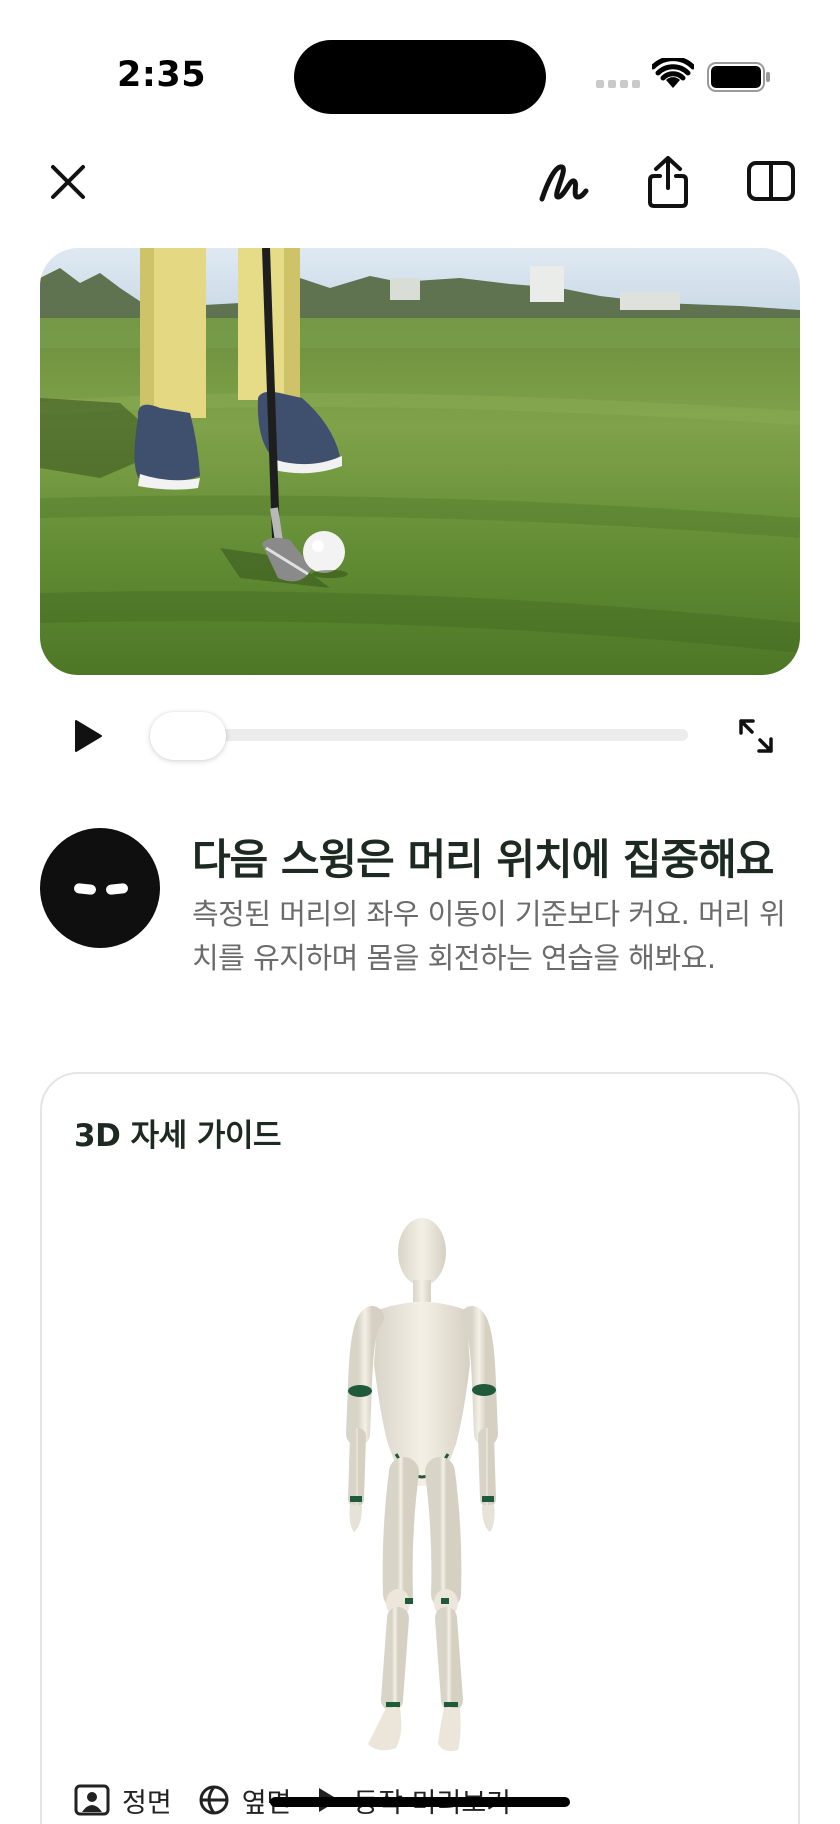 This screenshot has height=1824, width=840. I want to click on fullscreen-button, so click(756, 736).